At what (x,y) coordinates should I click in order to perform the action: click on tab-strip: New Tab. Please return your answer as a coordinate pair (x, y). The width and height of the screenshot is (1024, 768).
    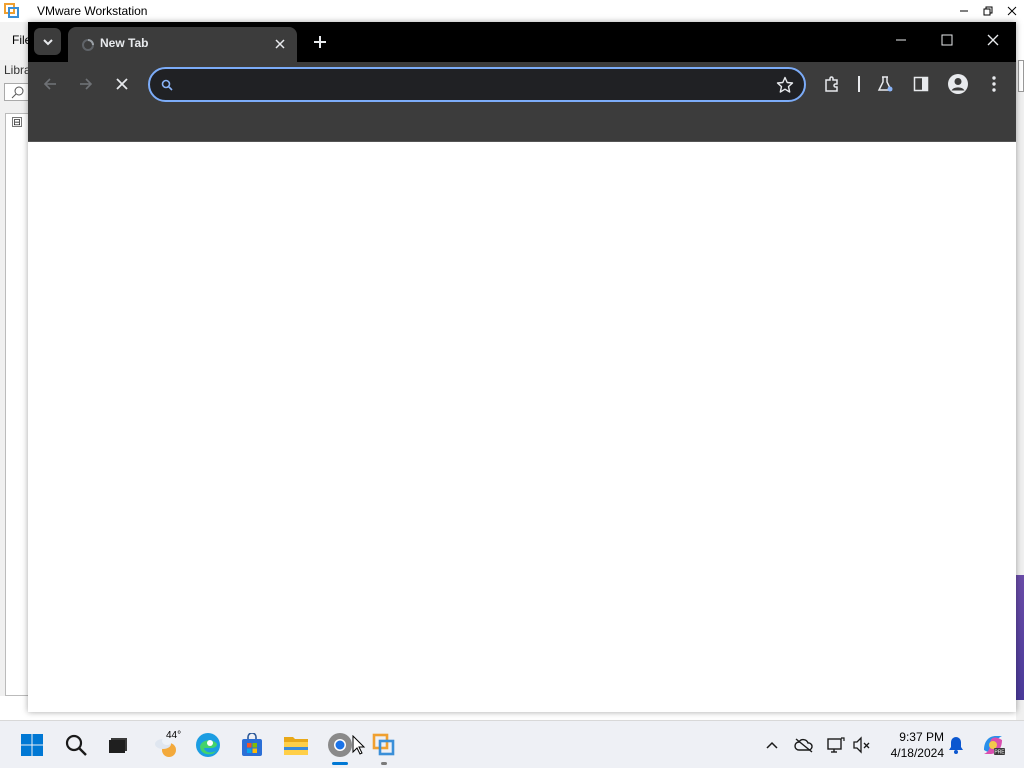
    Looking at the image, I should click on (522, 42).